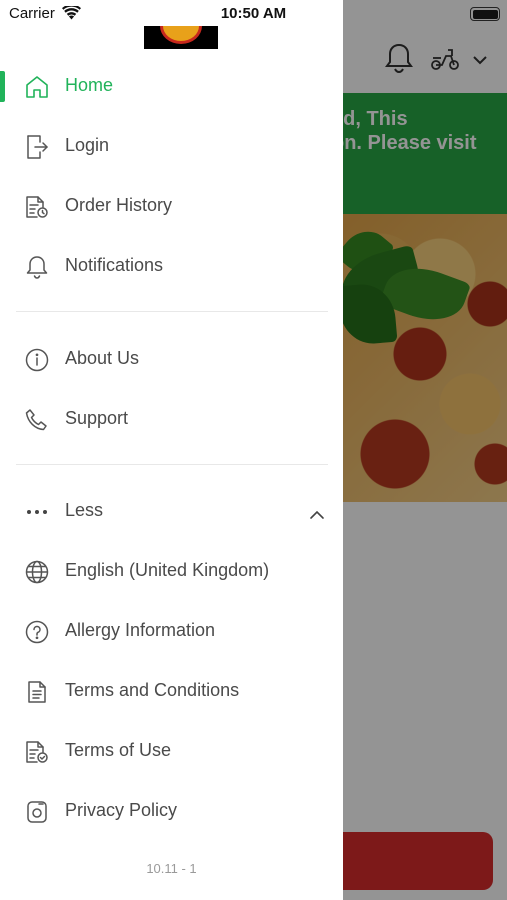 The height and width of the screenshot is (900, 507). Describe the element at coordinates (37, 420) in the screenshot. I see `phone-icon` at that location.